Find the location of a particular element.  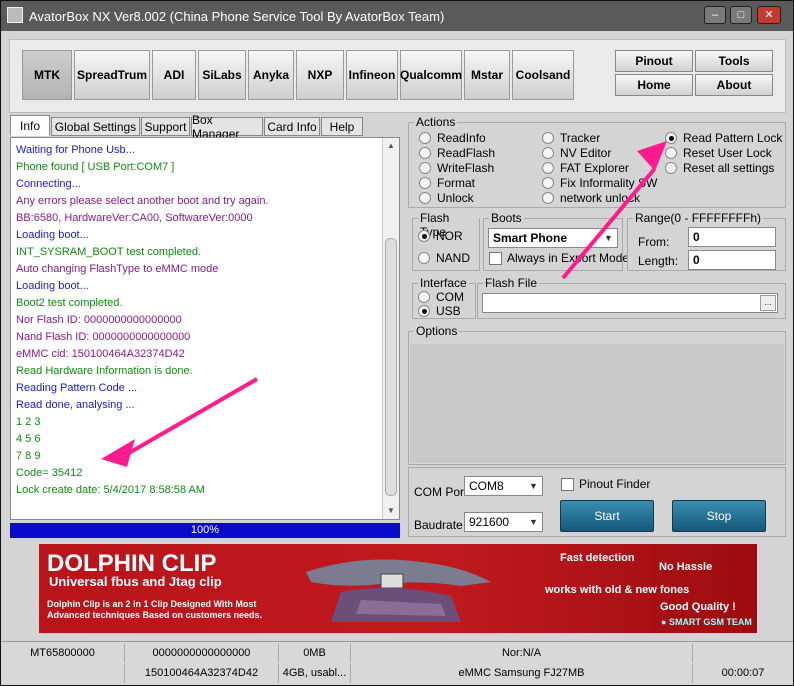

radio-nor: NOR is located at coordinates (440, 236).